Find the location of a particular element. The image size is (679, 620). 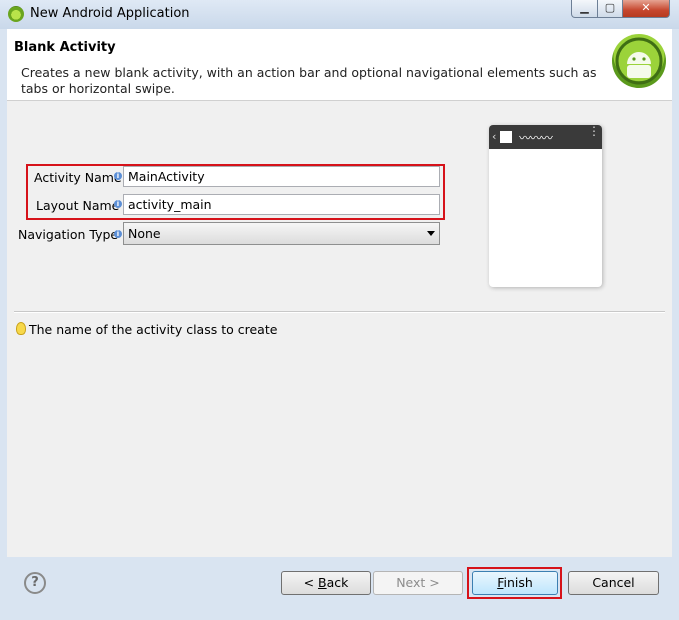

chevron-down-icon is located at coordinates (431, 233).